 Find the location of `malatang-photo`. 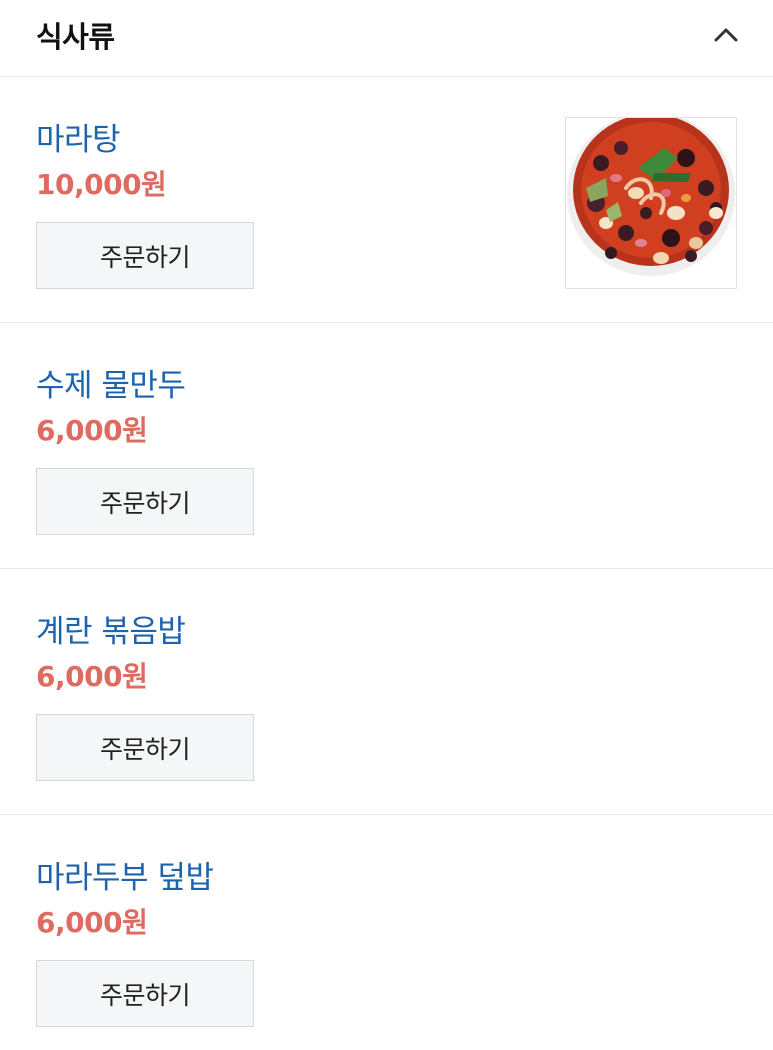

malatang-photo is located at coordinates (651, 203).